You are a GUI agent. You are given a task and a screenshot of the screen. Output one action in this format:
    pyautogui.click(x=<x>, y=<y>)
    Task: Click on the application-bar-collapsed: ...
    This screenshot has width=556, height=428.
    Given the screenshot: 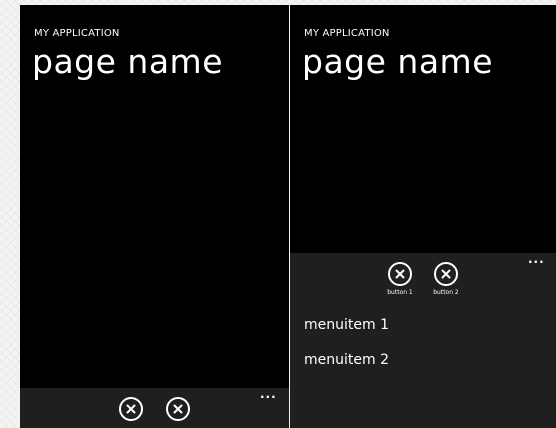 What is the action you would take?
    pyautogui.click(x=154, y=408)
    